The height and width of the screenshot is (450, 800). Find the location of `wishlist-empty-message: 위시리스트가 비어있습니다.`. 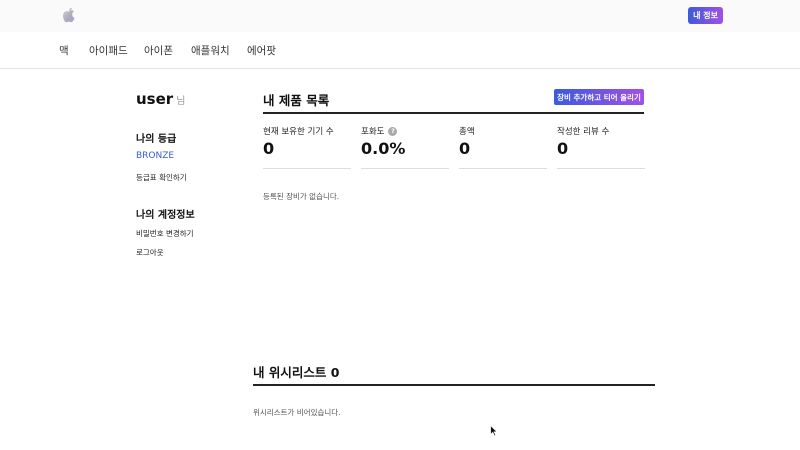

wishlist-empty-message: 위시리스트가 비어있습니다. is located at coordinates (297, 412).